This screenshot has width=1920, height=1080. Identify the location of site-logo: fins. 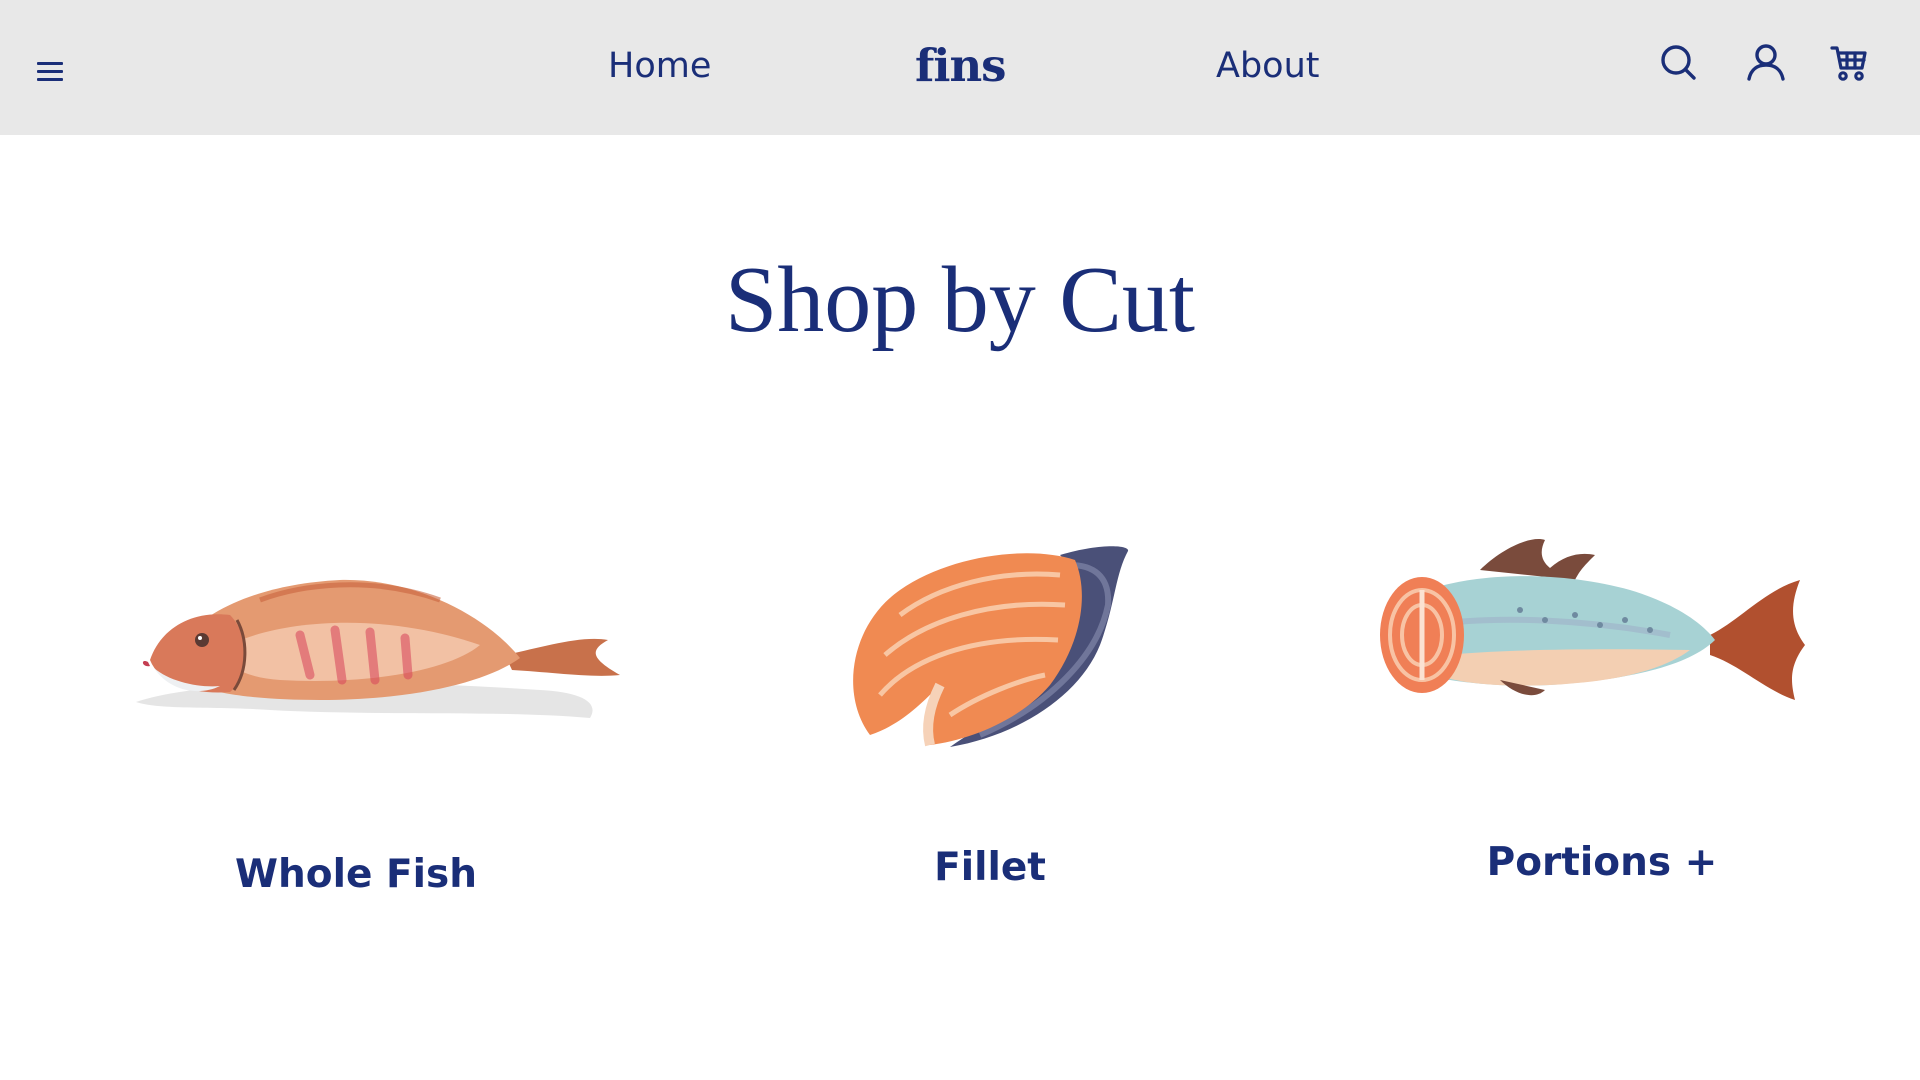
(961, 66).